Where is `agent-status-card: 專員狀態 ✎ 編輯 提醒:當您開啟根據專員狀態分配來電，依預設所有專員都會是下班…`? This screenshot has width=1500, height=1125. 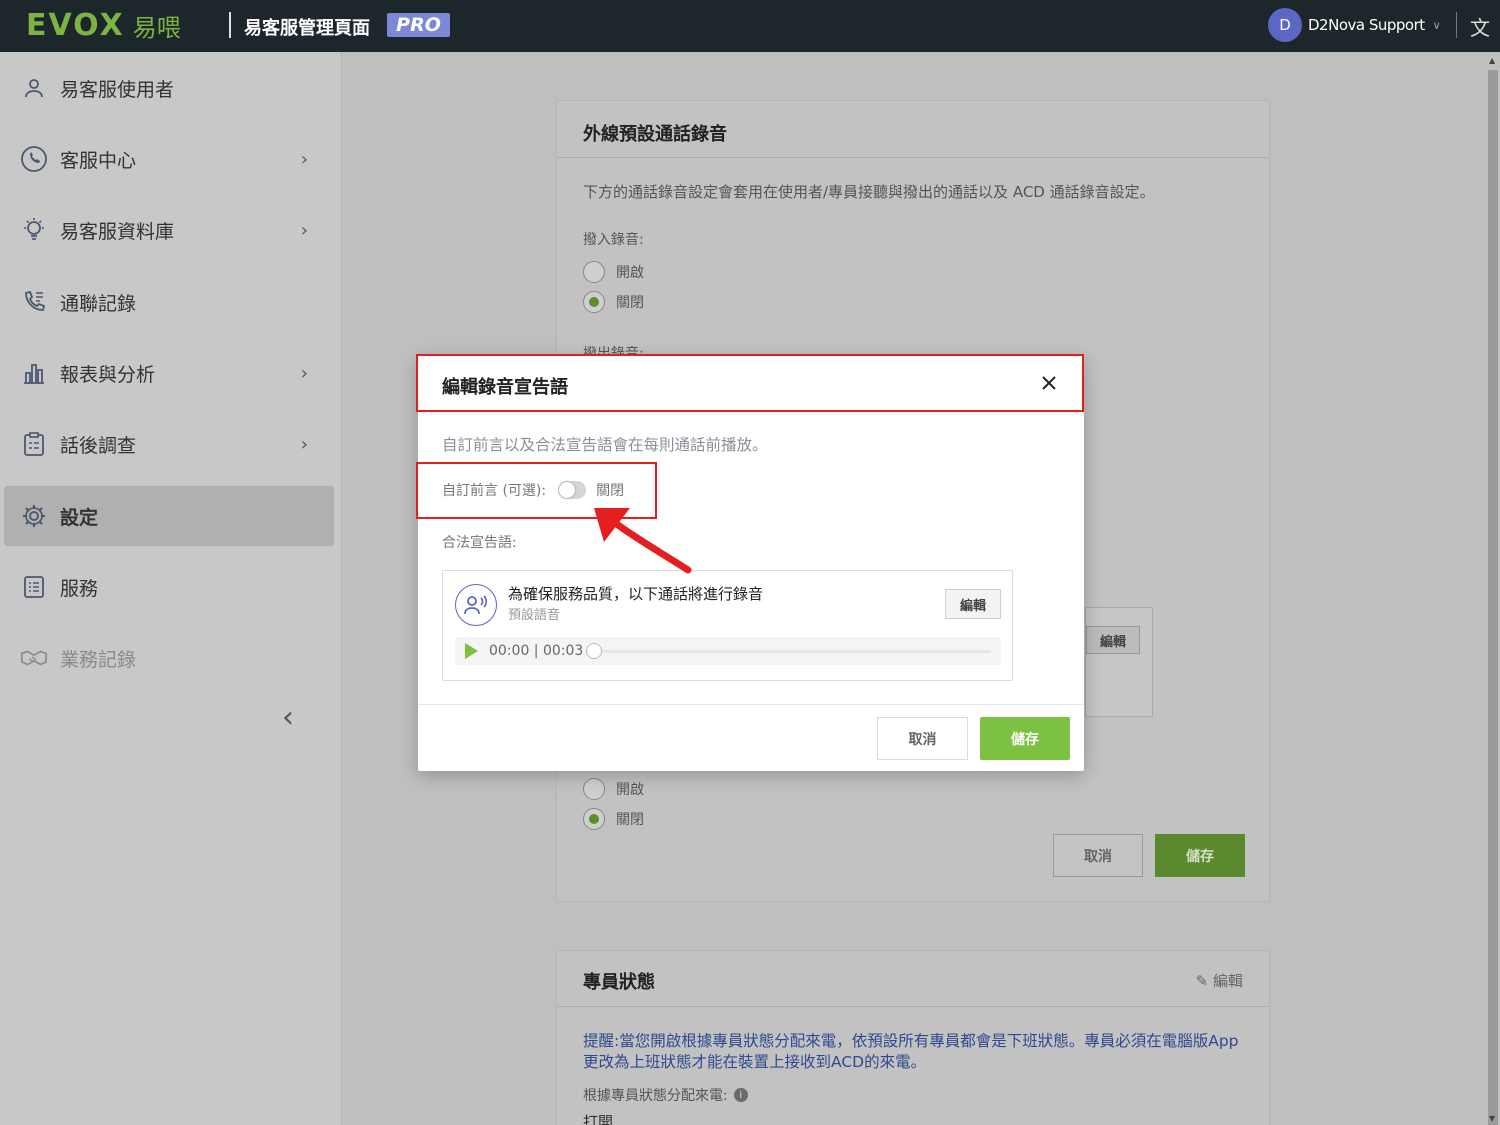
agent-status-card: 專員狀態 ✎ 編輯 提醒:當您開啟根據專員狀態分配來電，依預設所有專員都會是下班… is located at coordinates (913, 1037).